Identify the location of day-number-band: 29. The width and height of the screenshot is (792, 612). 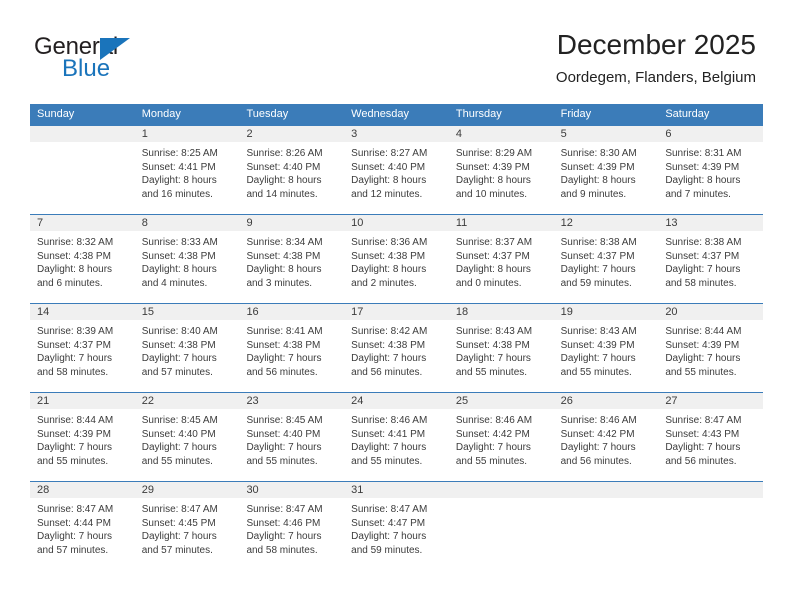
(187, 490).